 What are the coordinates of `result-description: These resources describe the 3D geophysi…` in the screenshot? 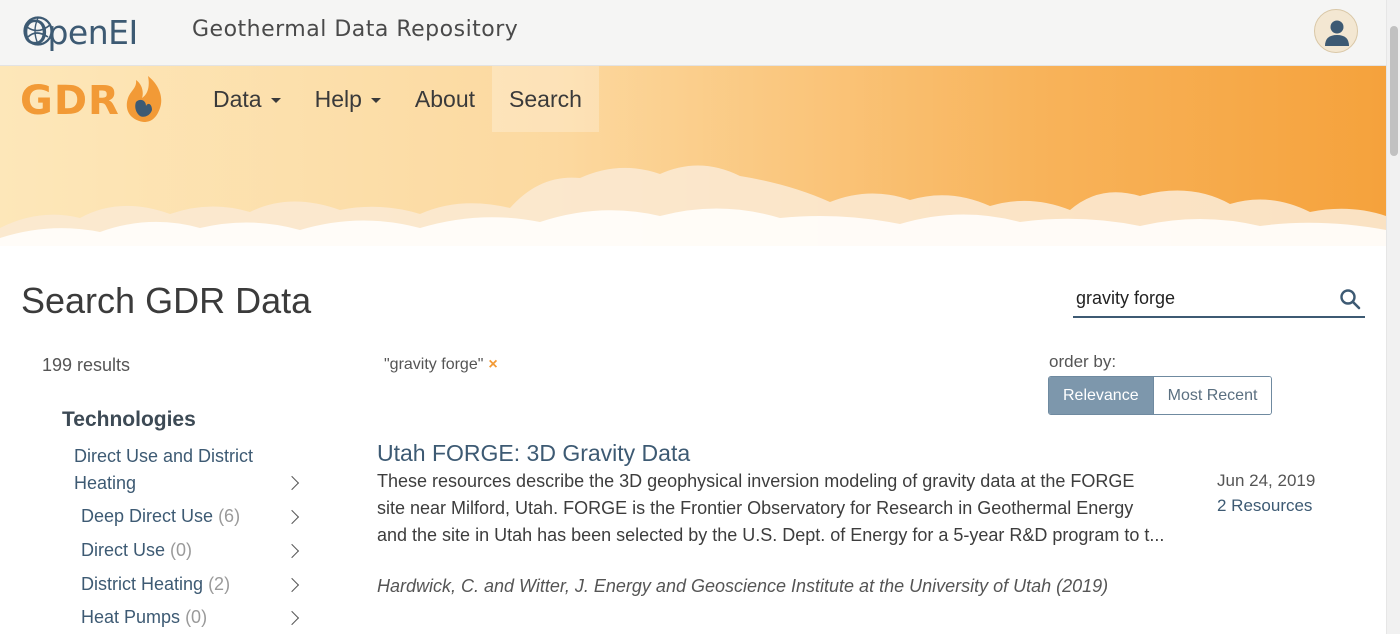 It's located at (771, 508).